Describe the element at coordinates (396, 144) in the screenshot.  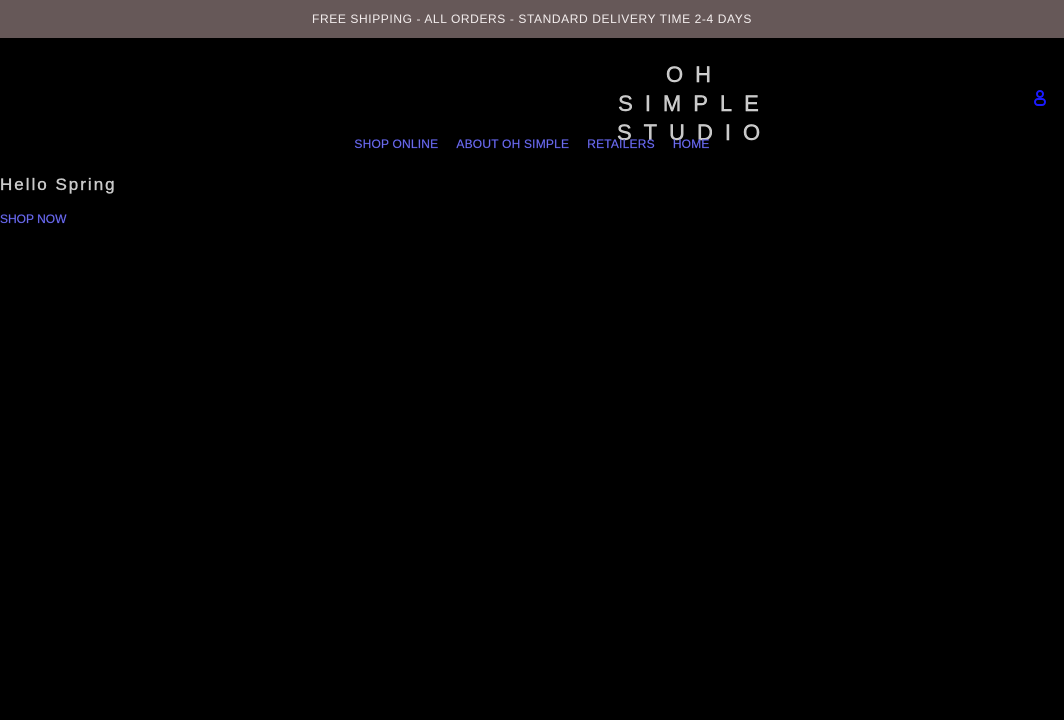
I see `nav-shop-online: SHOP ONLINE` at that location.